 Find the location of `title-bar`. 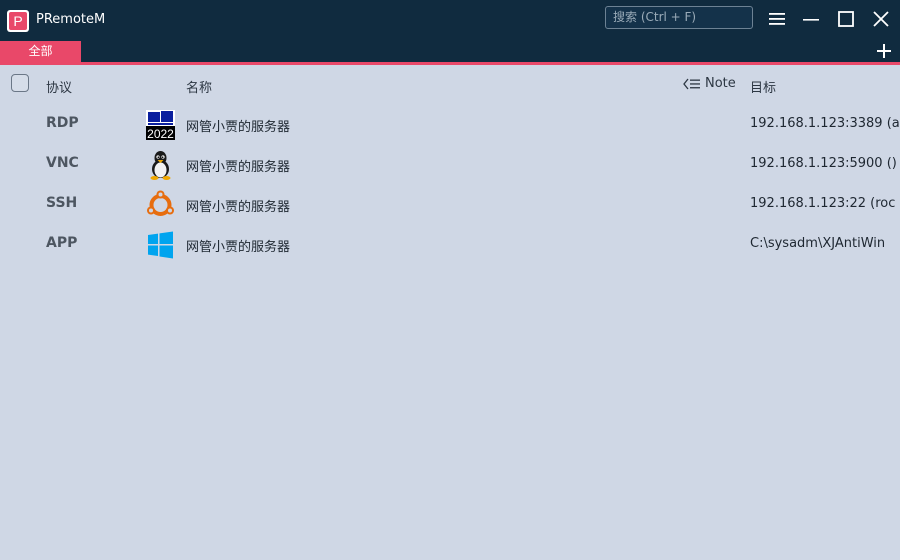

title-bar is located at coordinates (450, 20).